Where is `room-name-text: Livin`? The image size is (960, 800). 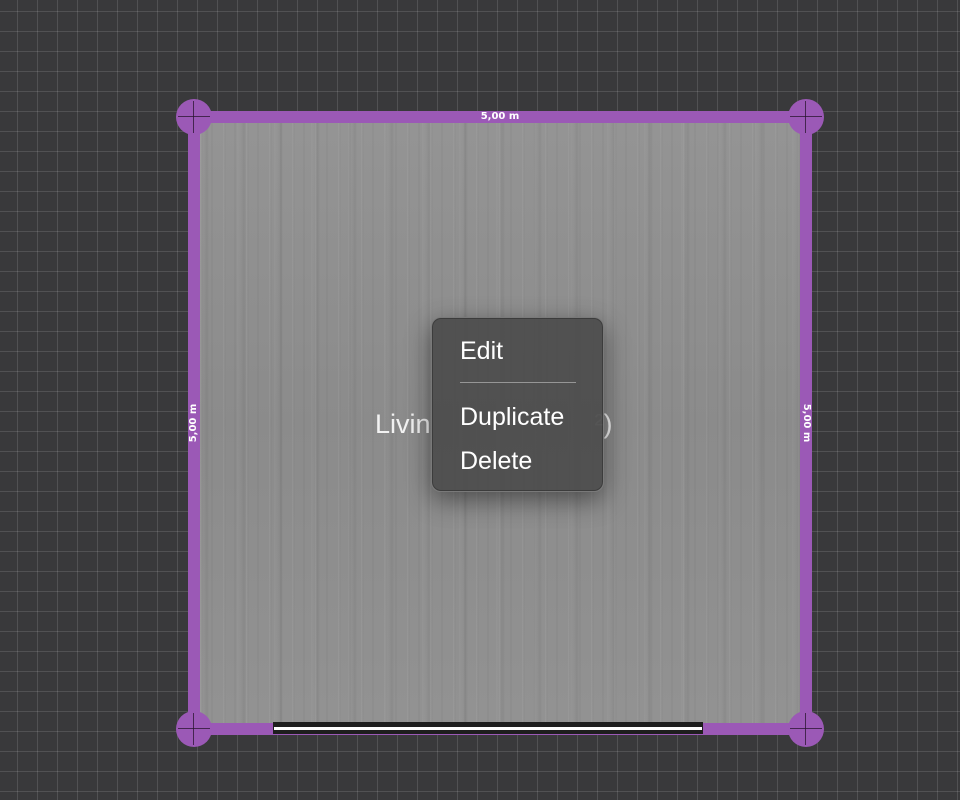
room-name-text: Livin is located at coordinates (403, 424).